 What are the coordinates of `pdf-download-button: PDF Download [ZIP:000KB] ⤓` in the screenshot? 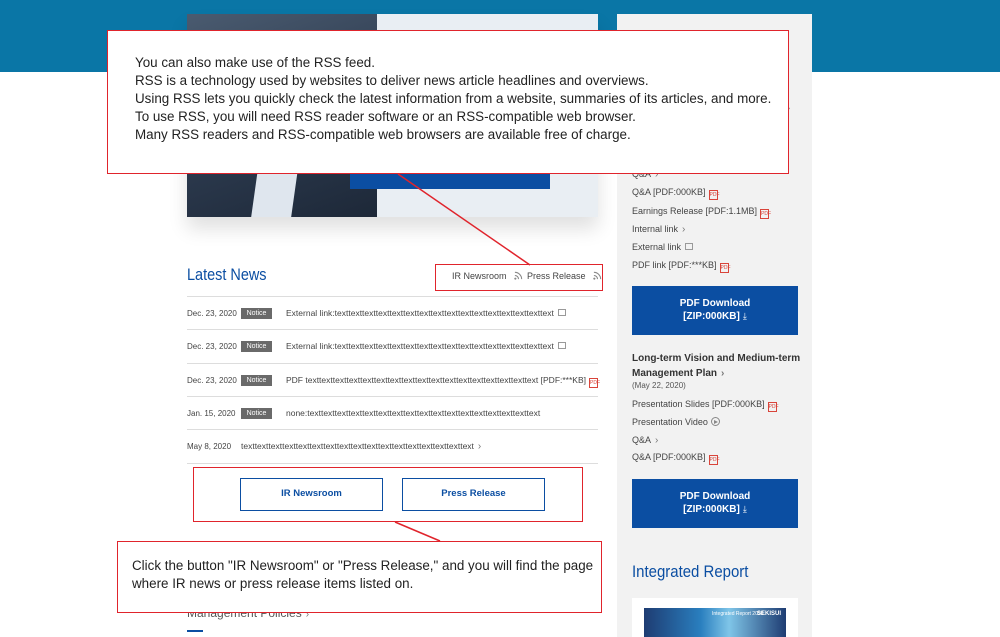 It's located at (715, 310).